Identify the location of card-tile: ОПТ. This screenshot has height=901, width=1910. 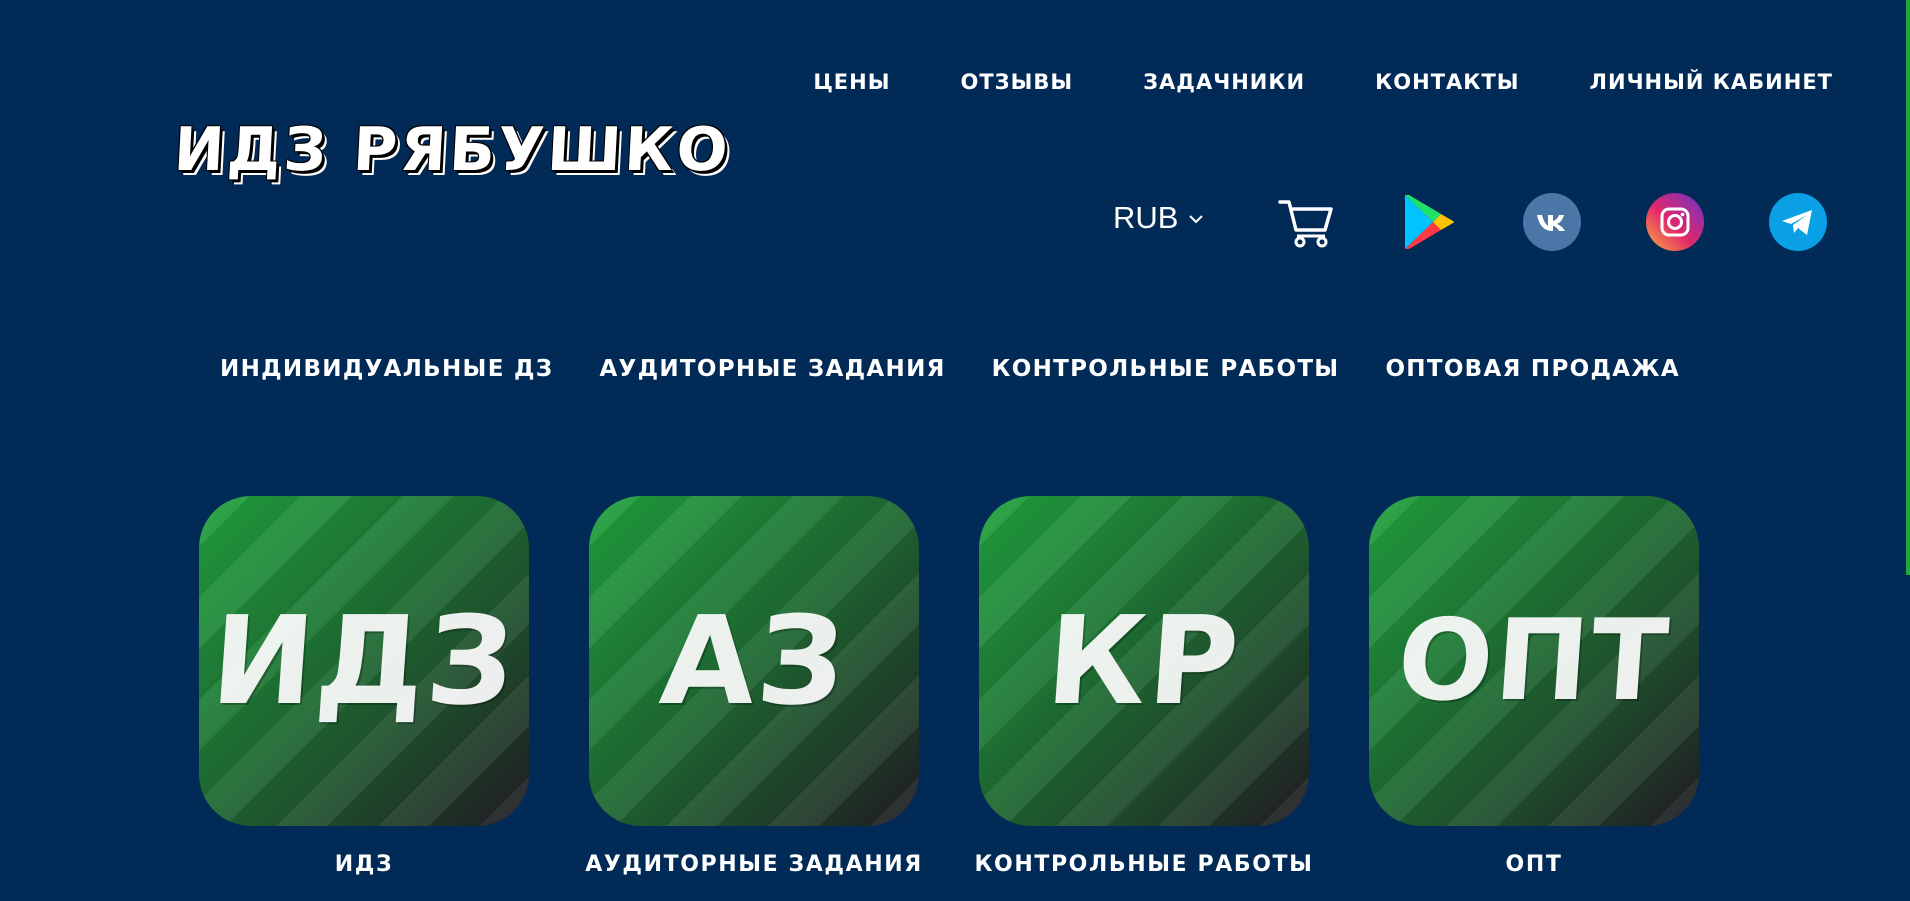
(1534, 661).